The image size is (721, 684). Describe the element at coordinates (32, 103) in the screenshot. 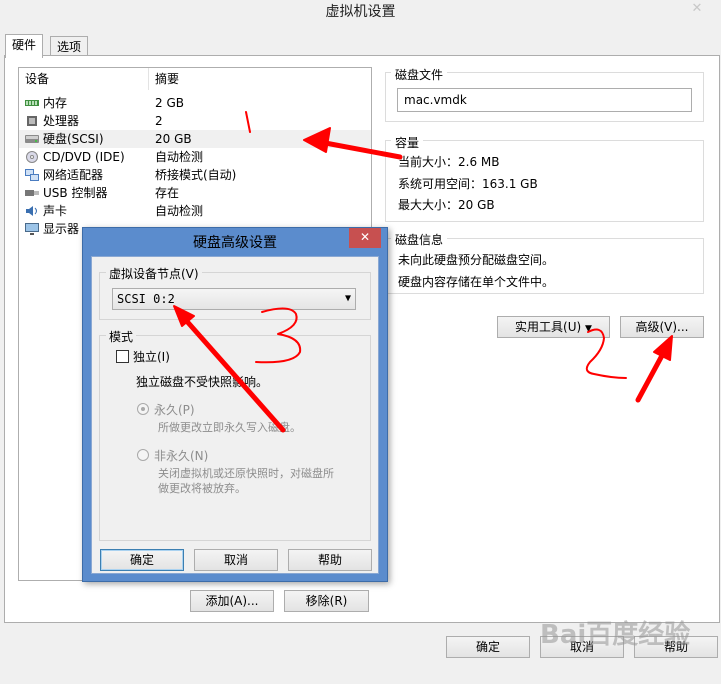

I see `memory-icon` at that location.